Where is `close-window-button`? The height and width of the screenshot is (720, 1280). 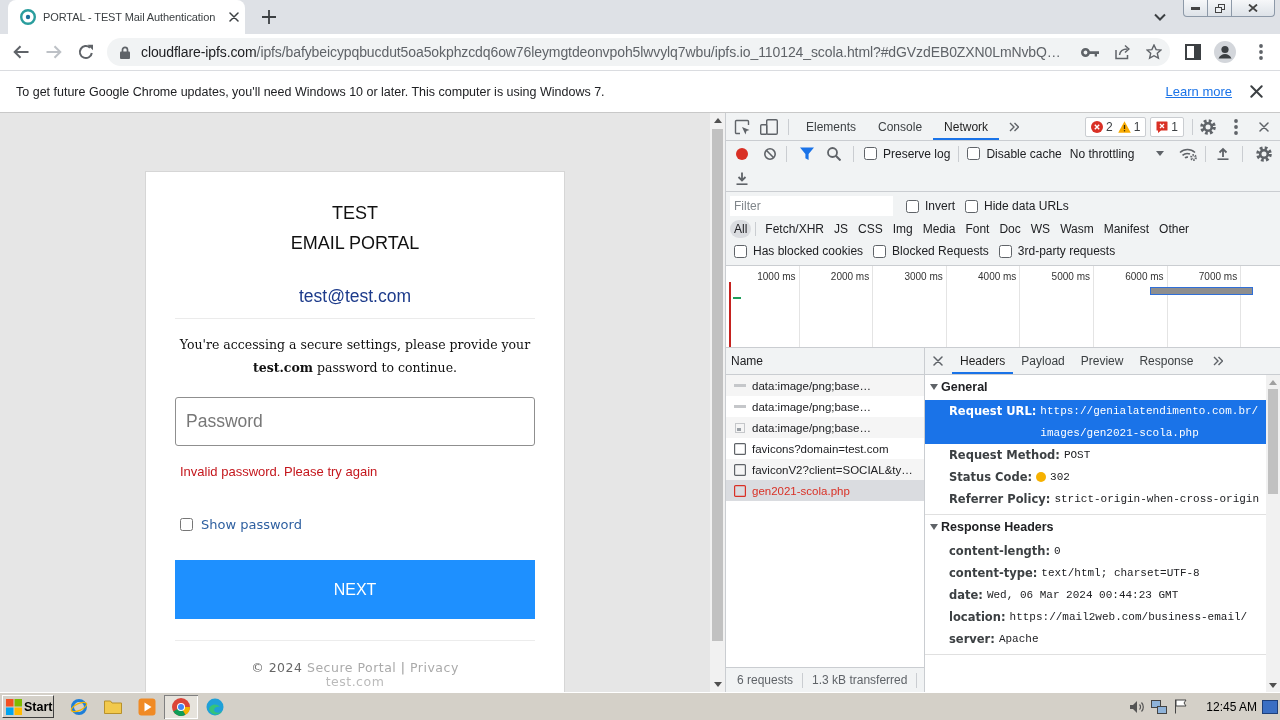
close-window-button is located at coordinates (1253, 8).